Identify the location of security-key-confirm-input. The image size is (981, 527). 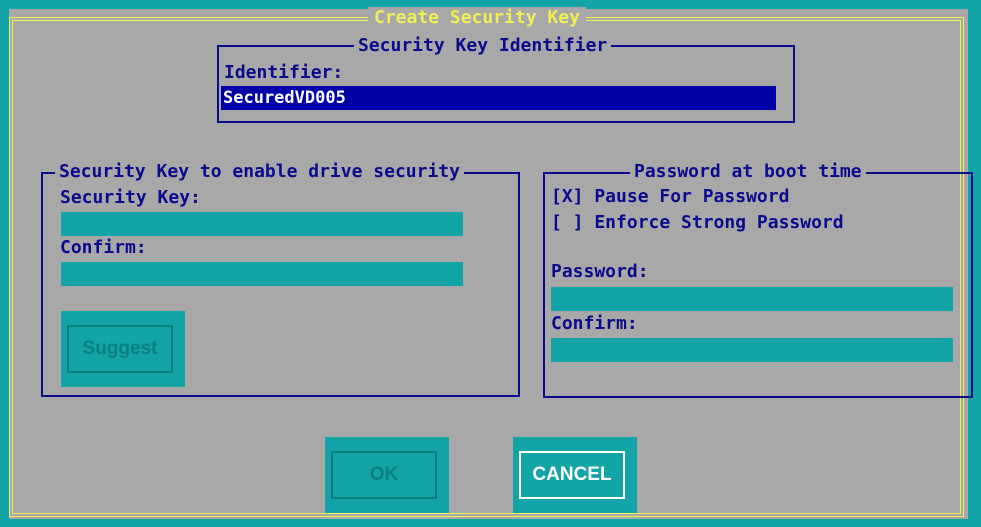
(262, 274).